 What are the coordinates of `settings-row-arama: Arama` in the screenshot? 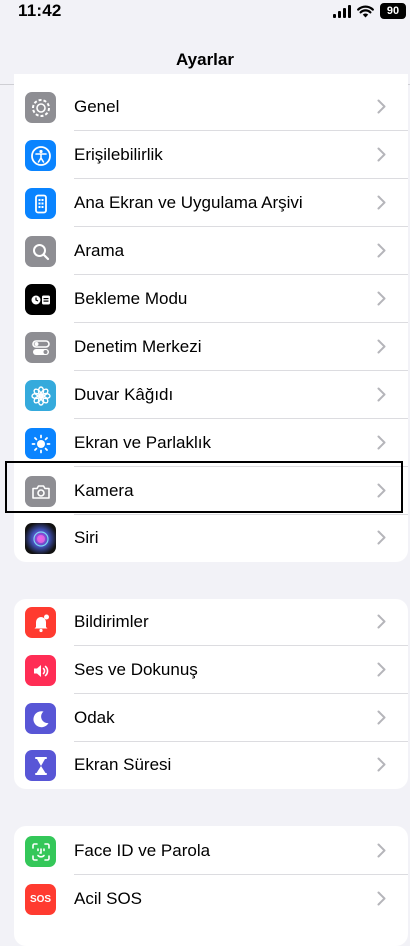 It's located at (211, 251).